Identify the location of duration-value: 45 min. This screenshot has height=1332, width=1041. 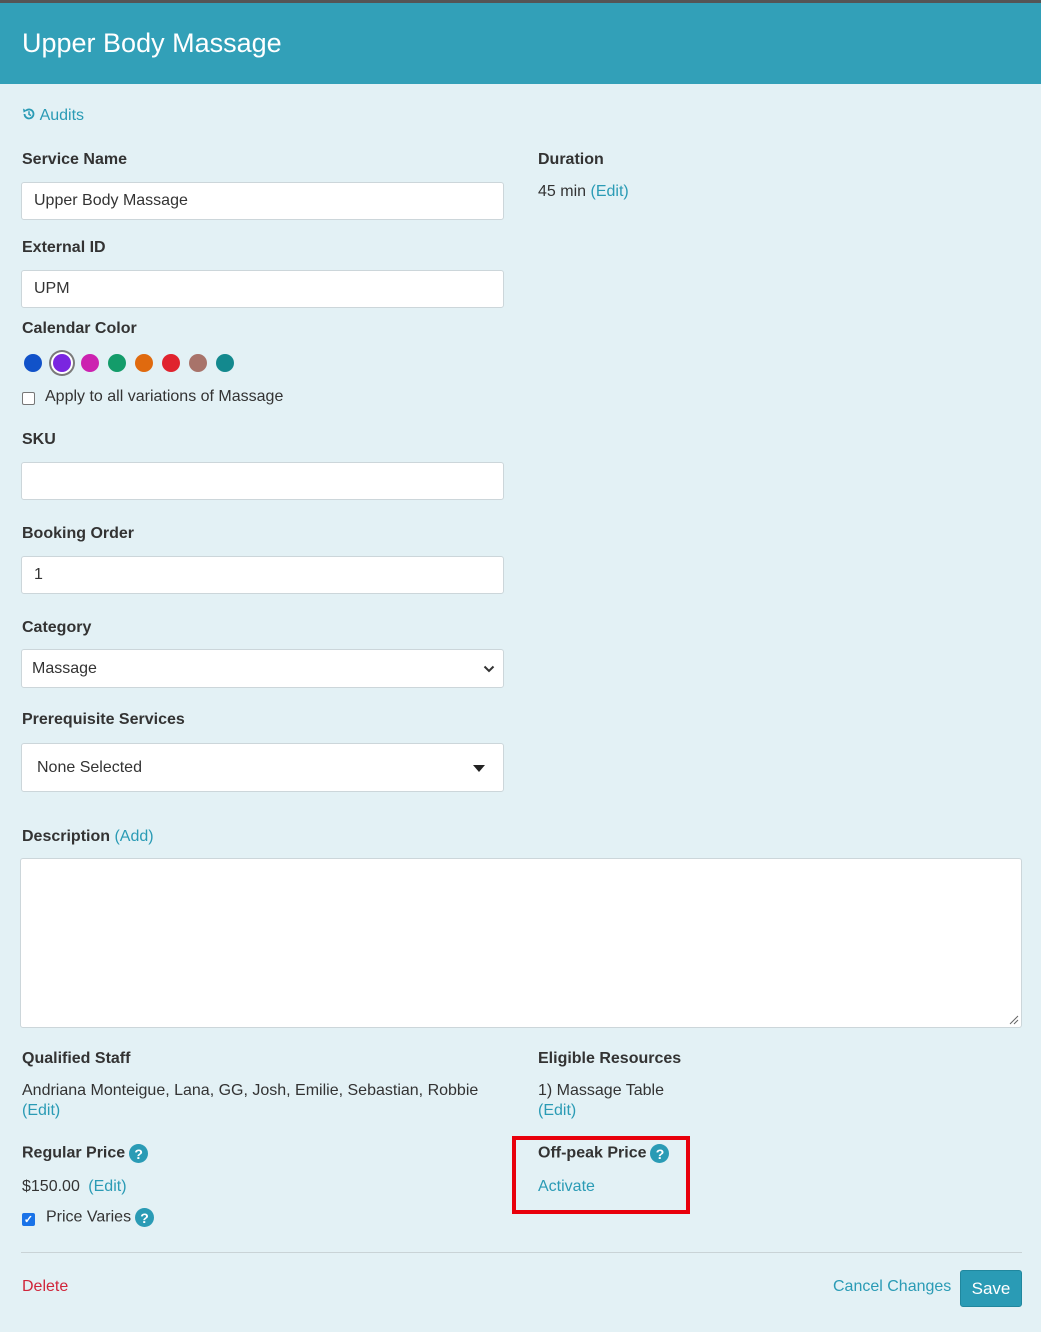
(562, 191).